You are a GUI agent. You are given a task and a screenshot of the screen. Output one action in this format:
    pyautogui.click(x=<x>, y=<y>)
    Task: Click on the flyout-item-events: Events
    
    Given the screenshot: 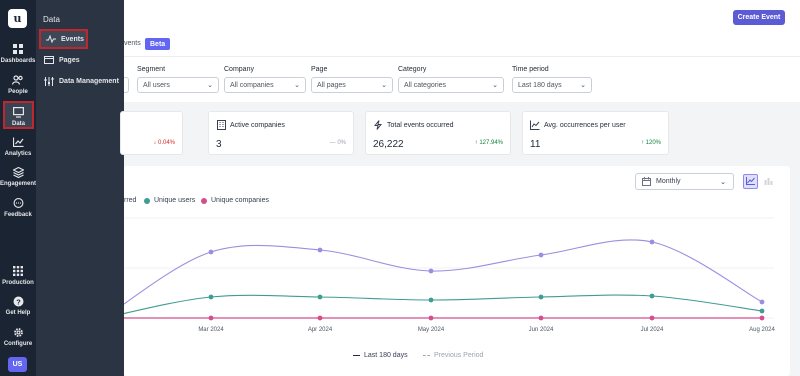 What is the action you would take?
    pyautogui.click(x=63, y=39)
    